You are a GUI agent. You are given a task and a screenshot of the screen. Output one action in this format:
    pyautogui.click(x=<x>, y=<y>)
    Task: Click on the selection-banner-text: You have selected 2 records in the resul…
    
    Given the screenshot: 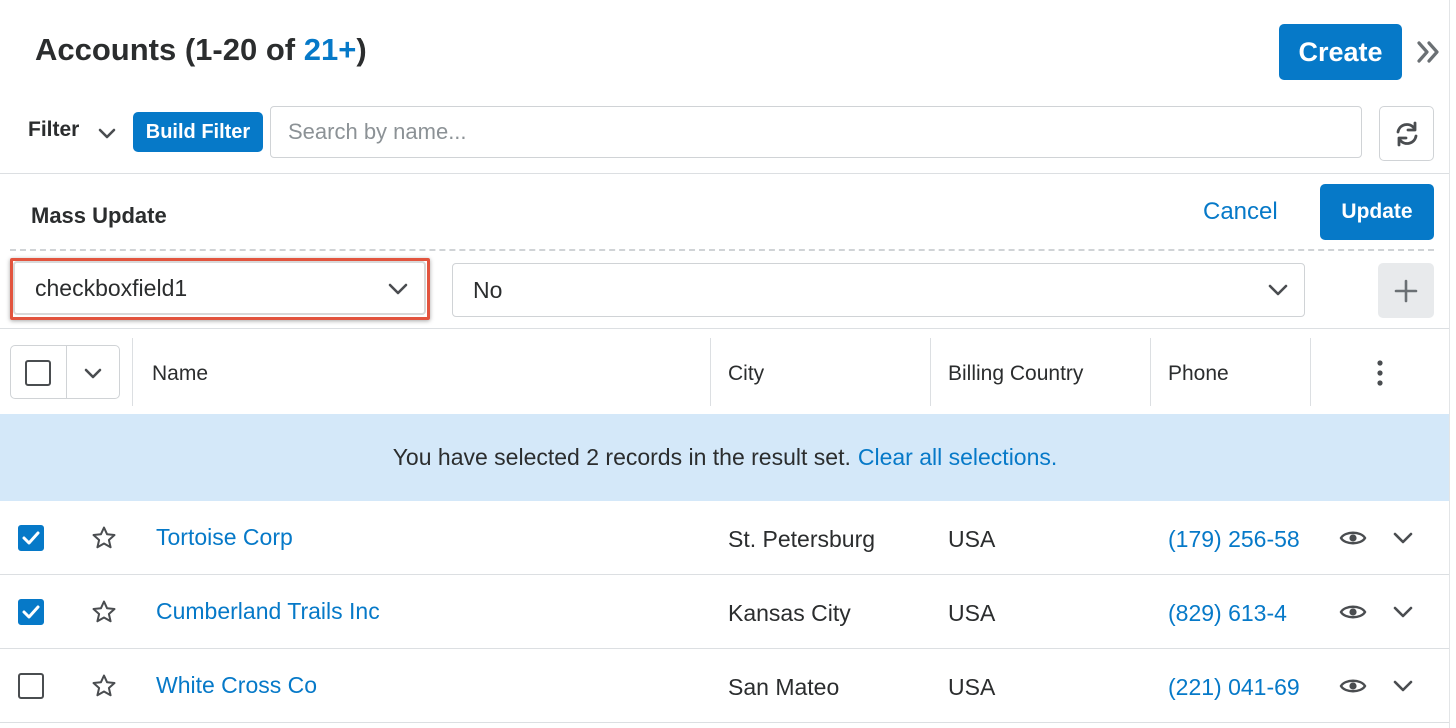 What is the action you would take?
    pyautogui.click(x=621, y=457)
    